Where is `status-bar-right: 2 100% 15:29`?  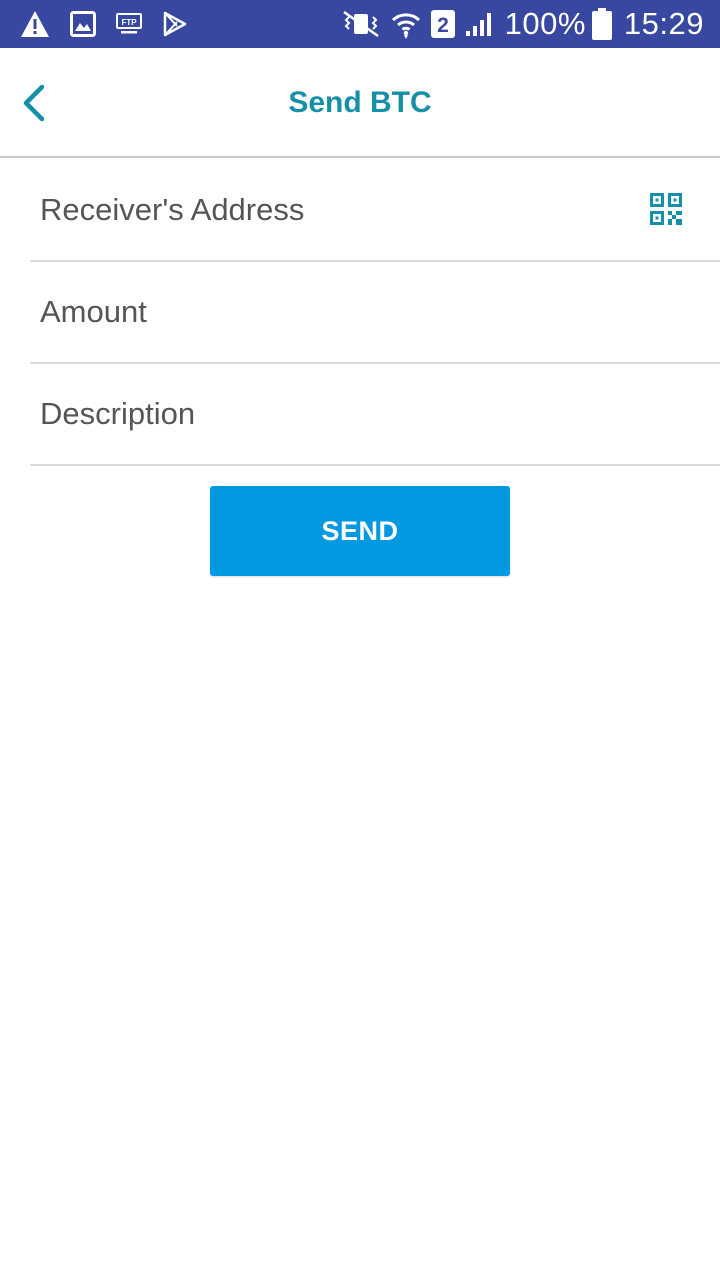
status-bar-right: 2 100% 15:29 is located at coordinates (517, 24).